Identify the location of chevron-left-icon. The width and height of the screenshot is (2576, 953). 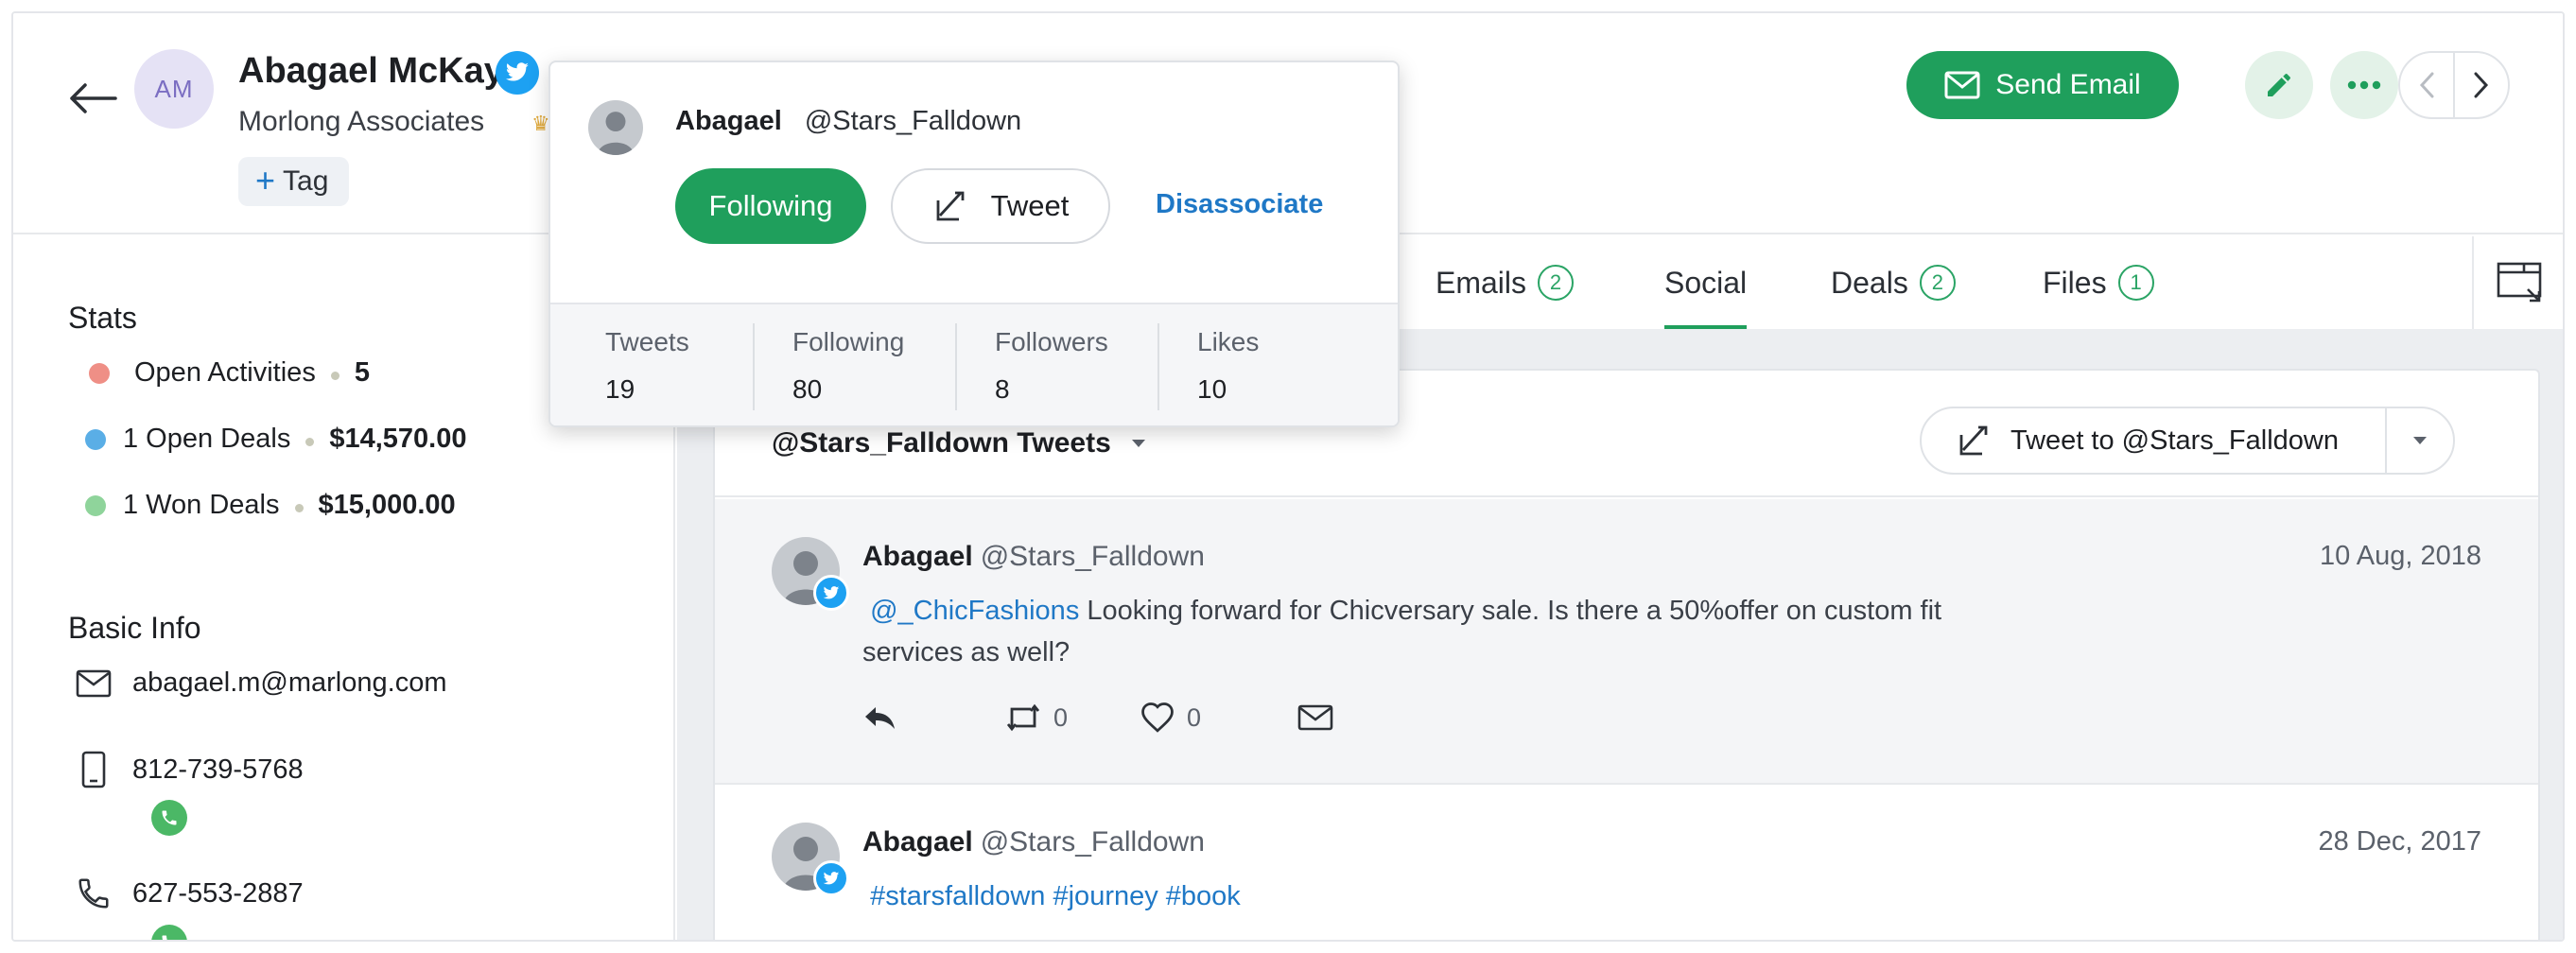
(2426, 85).